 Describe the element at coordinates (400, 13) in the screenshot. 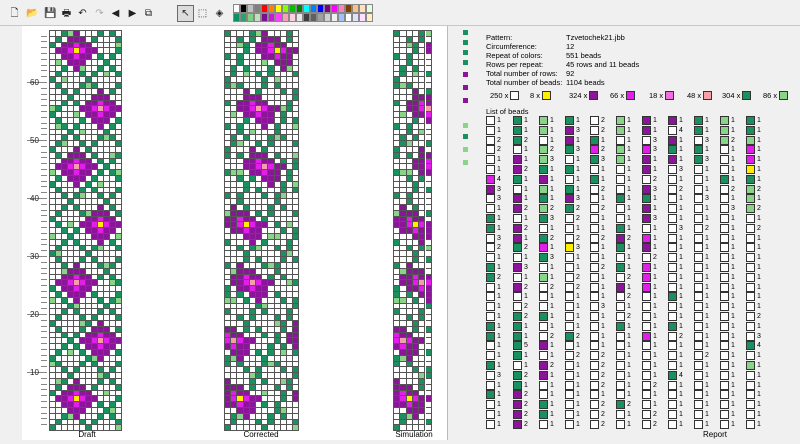

I see `toolbar: 🗋📂💾🖶↶↷◀▶⧉↖⬚◈✎` at that location.